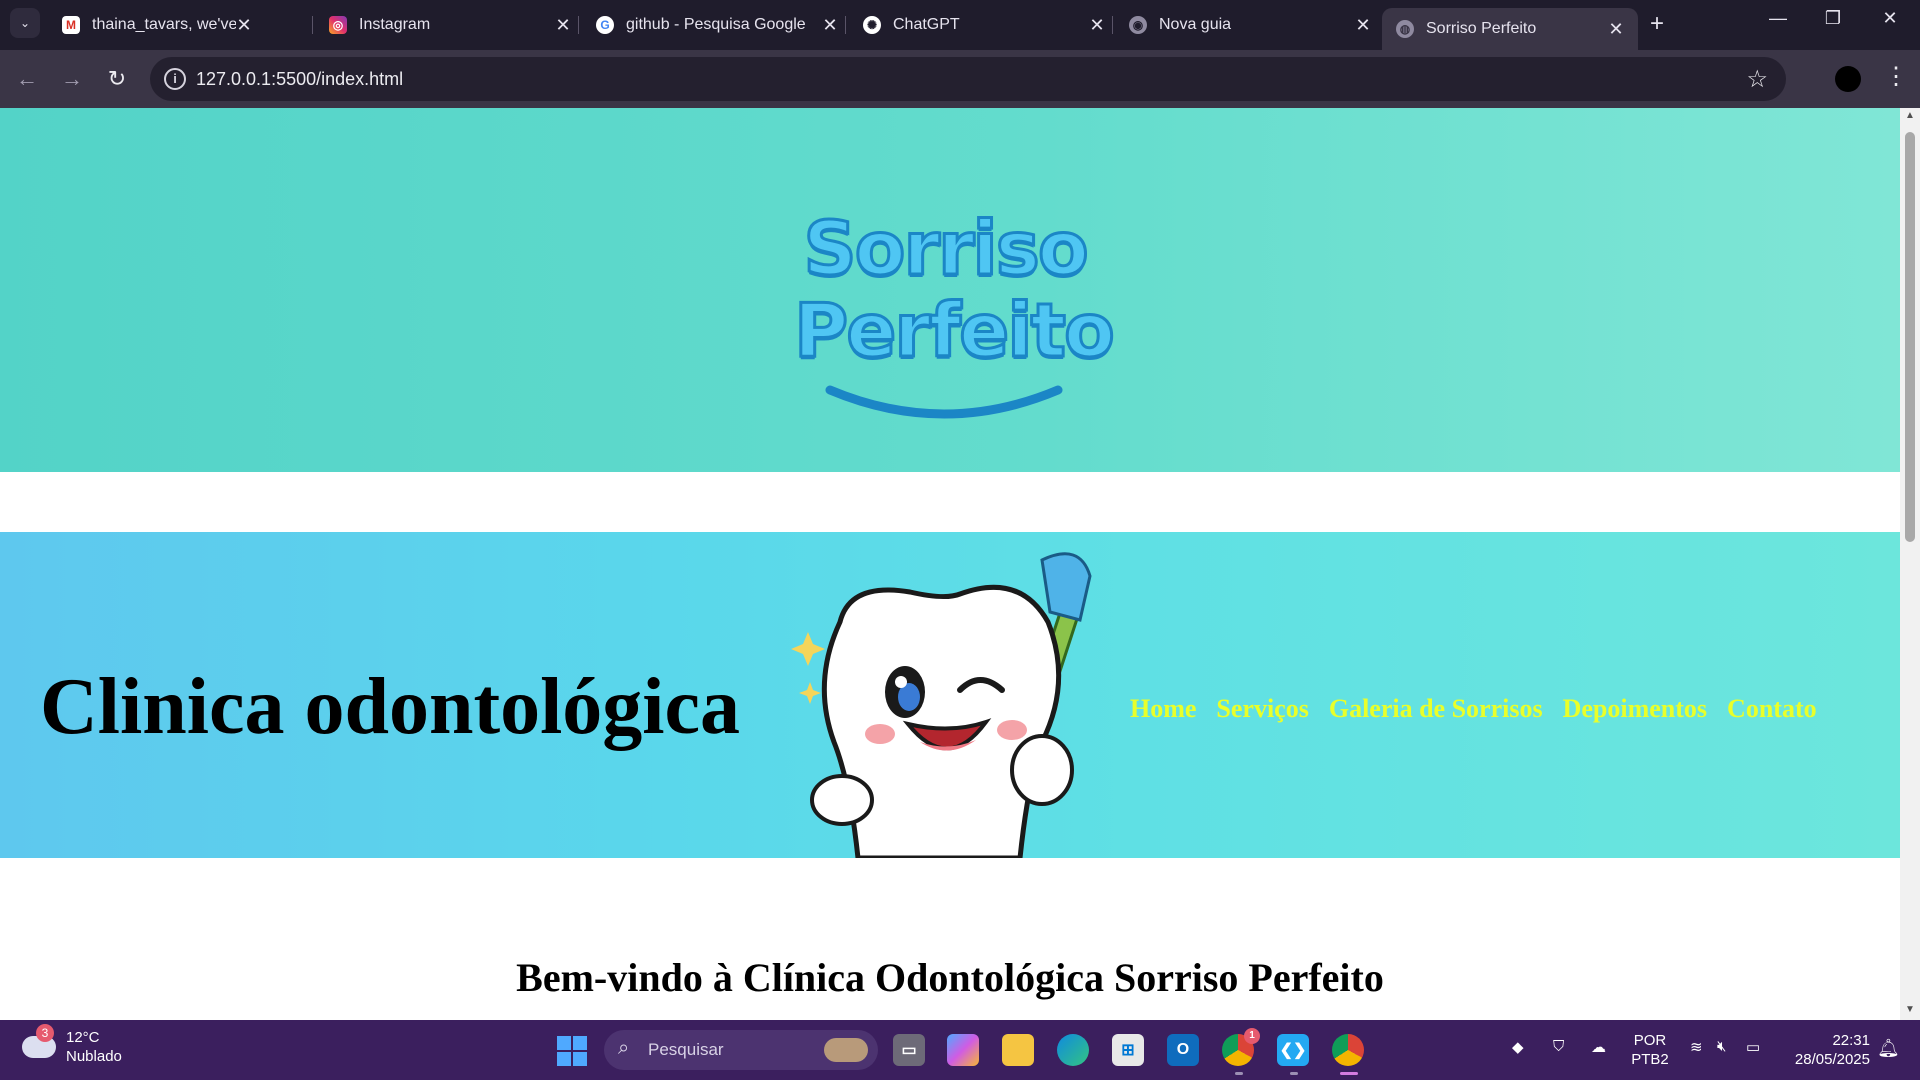 The image size is (1920, 1080). Describe the element at coordinates (1073, 1050) in the screenshot. I see `edge-icon` at that location.